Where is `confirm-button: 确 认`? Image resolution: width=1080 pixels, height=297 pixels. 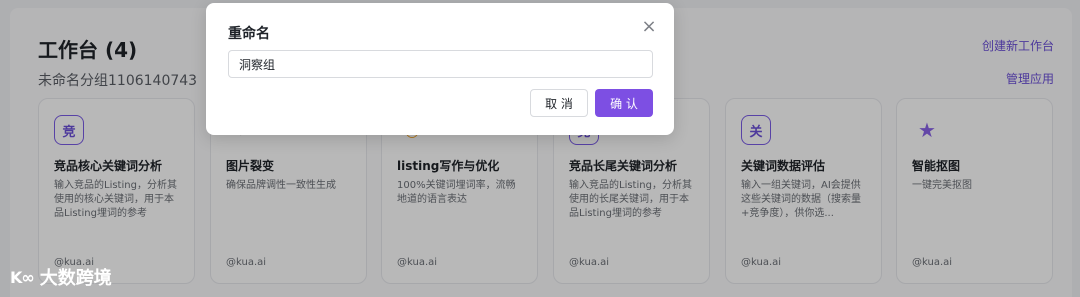 confirm-button: 确 认 is located at coordinates (624, 103).